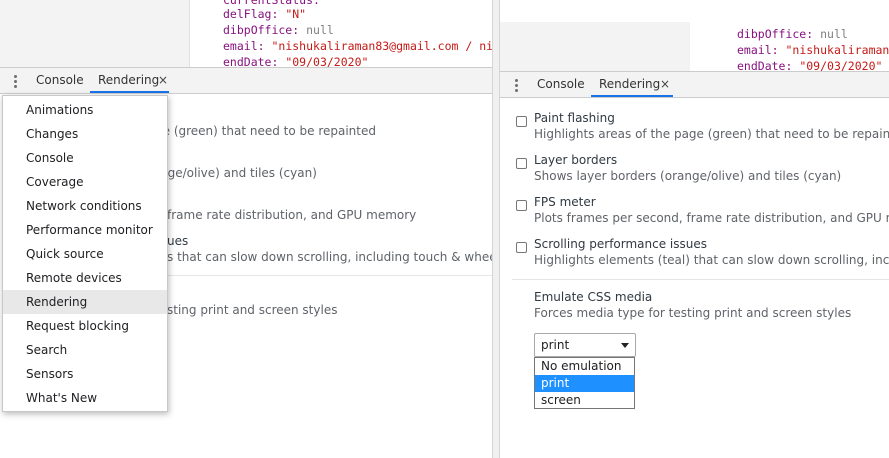 The height and width of the screenshot is (458, 889). I want to click on emulate-media-select: print, so click(585, 345).